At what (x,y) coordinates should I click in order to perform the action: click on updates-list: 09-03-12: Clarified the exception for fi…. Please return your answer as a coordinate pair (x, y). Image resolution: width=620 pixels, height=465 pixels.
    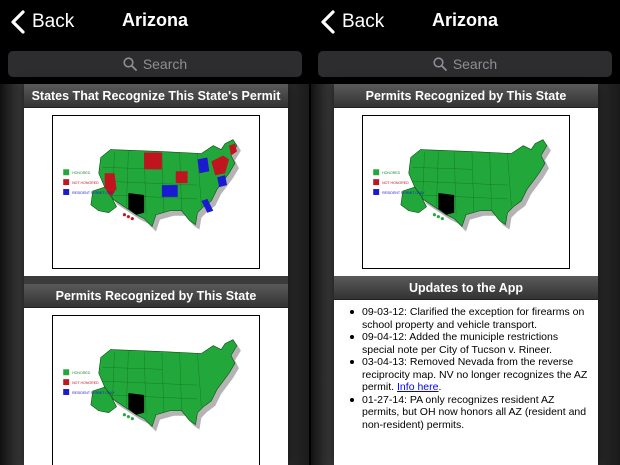
    Looking at the image, I should click on (468, 368).